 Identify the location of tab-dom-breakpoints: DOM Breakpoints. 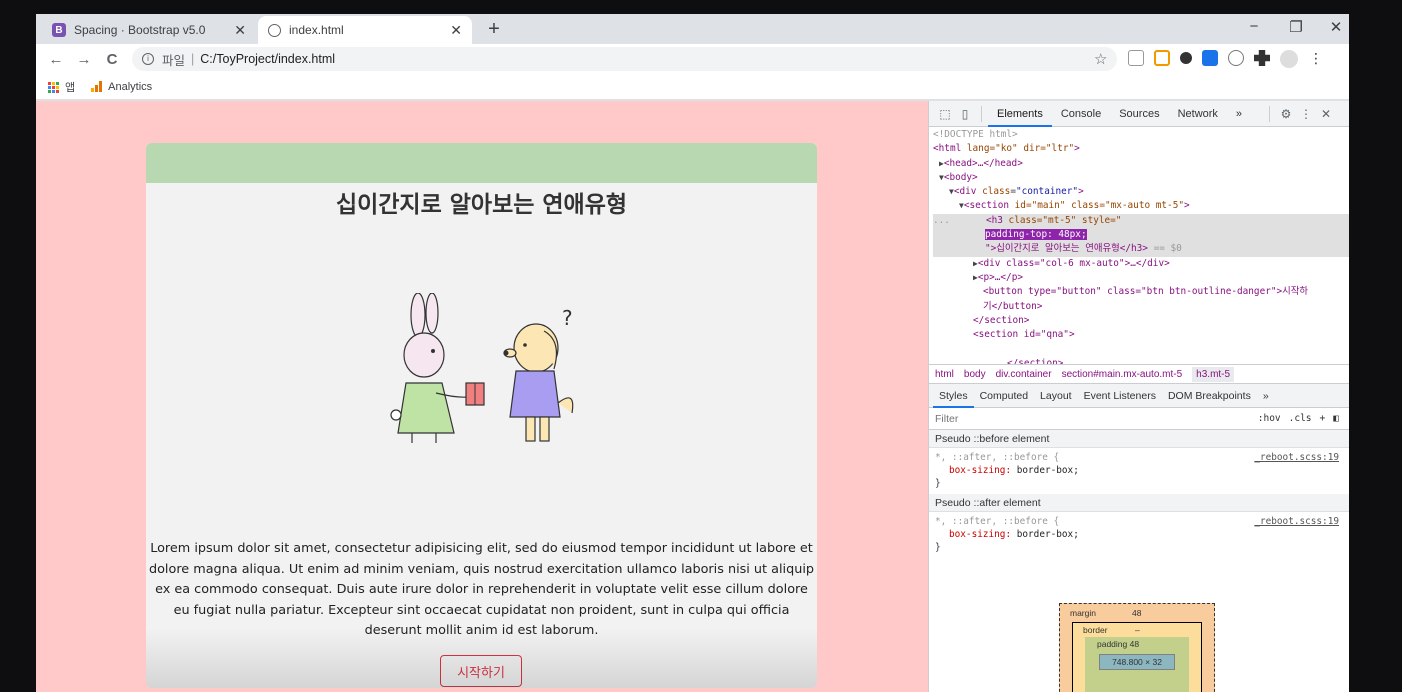
(1209, 396).